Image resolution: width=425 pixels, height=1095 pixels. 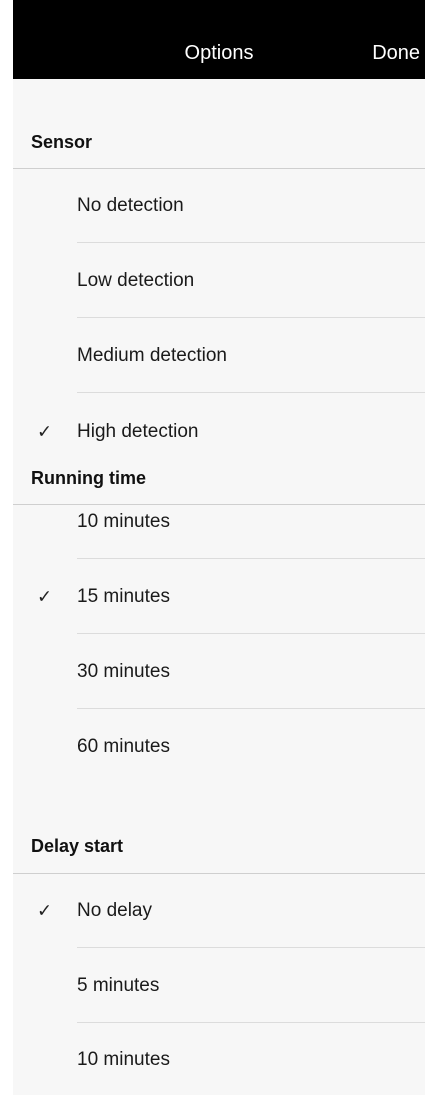 What do you see at coordinates (219, 911) in the screenshot?
I see `option-row-no-delay: ✓ No delay` at bounding box center [219, 911].